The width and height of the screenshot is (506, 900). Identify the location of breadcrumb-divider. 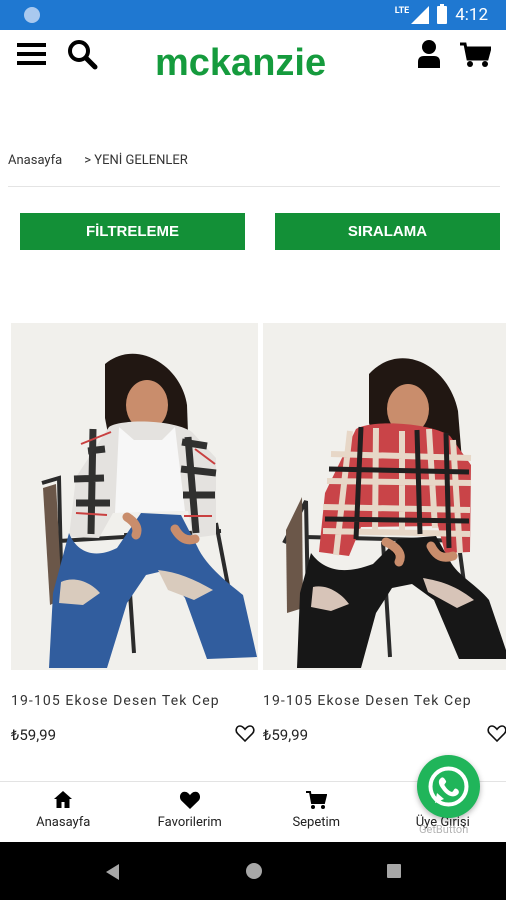
(254, 186).